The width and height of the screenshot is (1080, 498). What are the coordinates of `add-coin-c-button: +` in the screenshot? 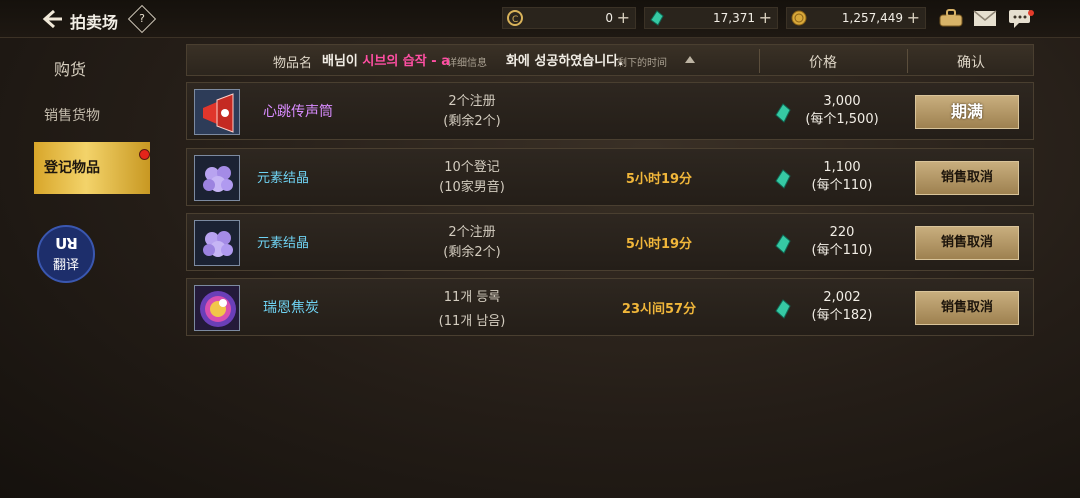 It's located at (623, 17).